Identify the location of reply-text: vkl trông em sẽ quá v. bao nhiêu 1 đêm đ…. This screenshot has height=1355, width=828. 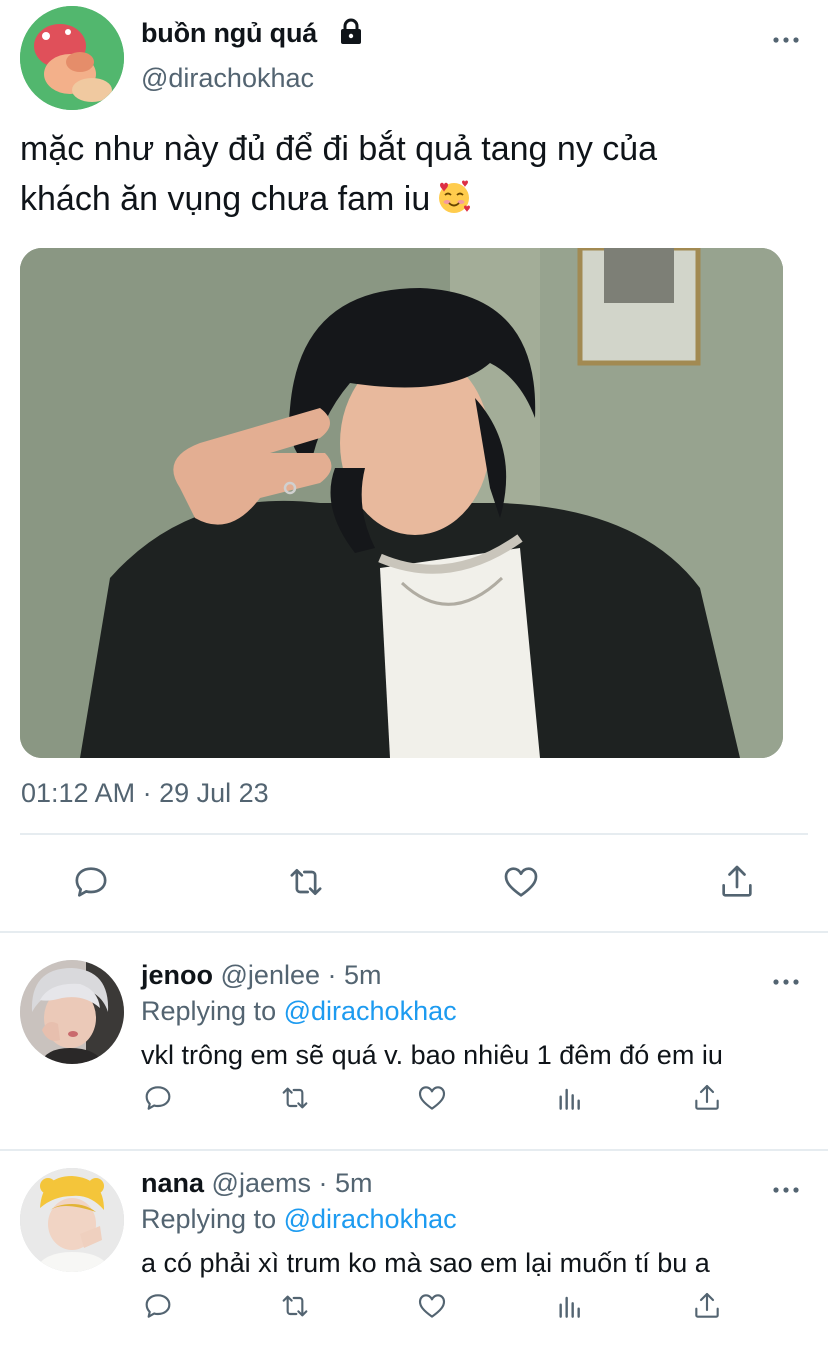
(432, 1055).